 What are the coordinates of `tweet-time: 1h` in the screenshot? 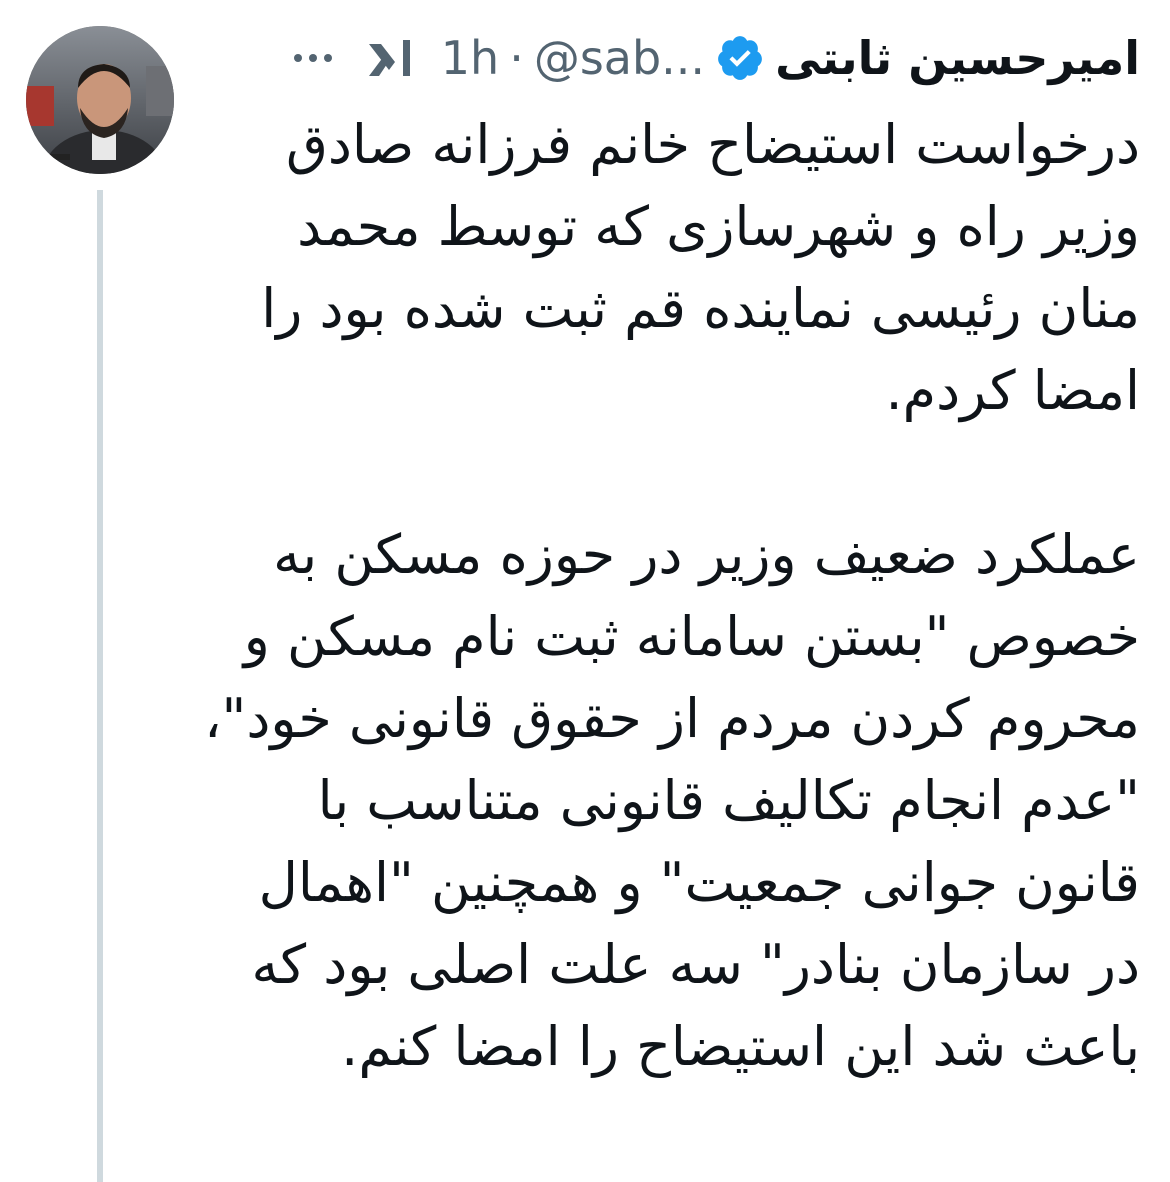 It's located at (470, 58).